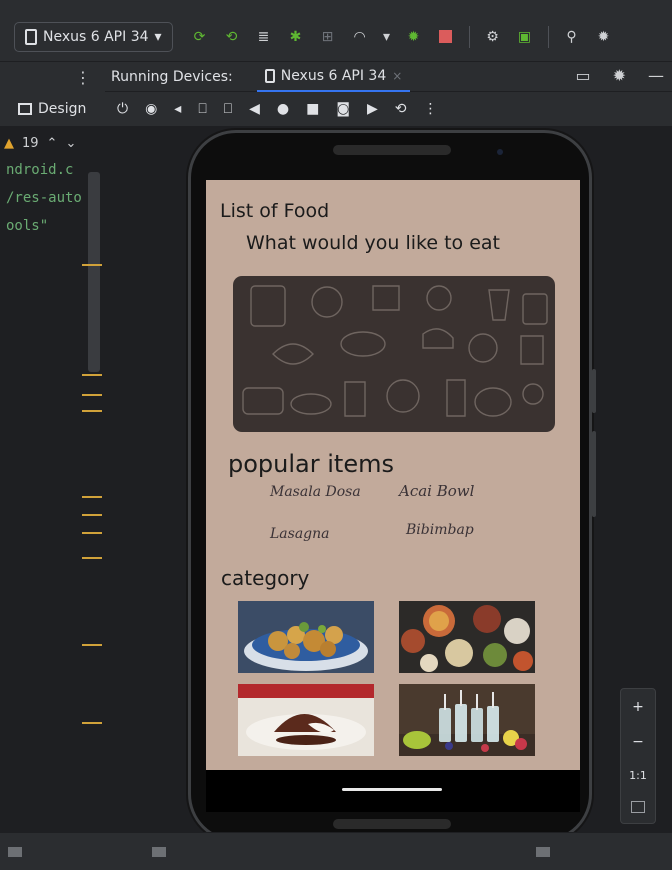  Describe the element at coordinates (158, 36) in the screenshot. I see `chevron-down-icon: ▾` at that location.